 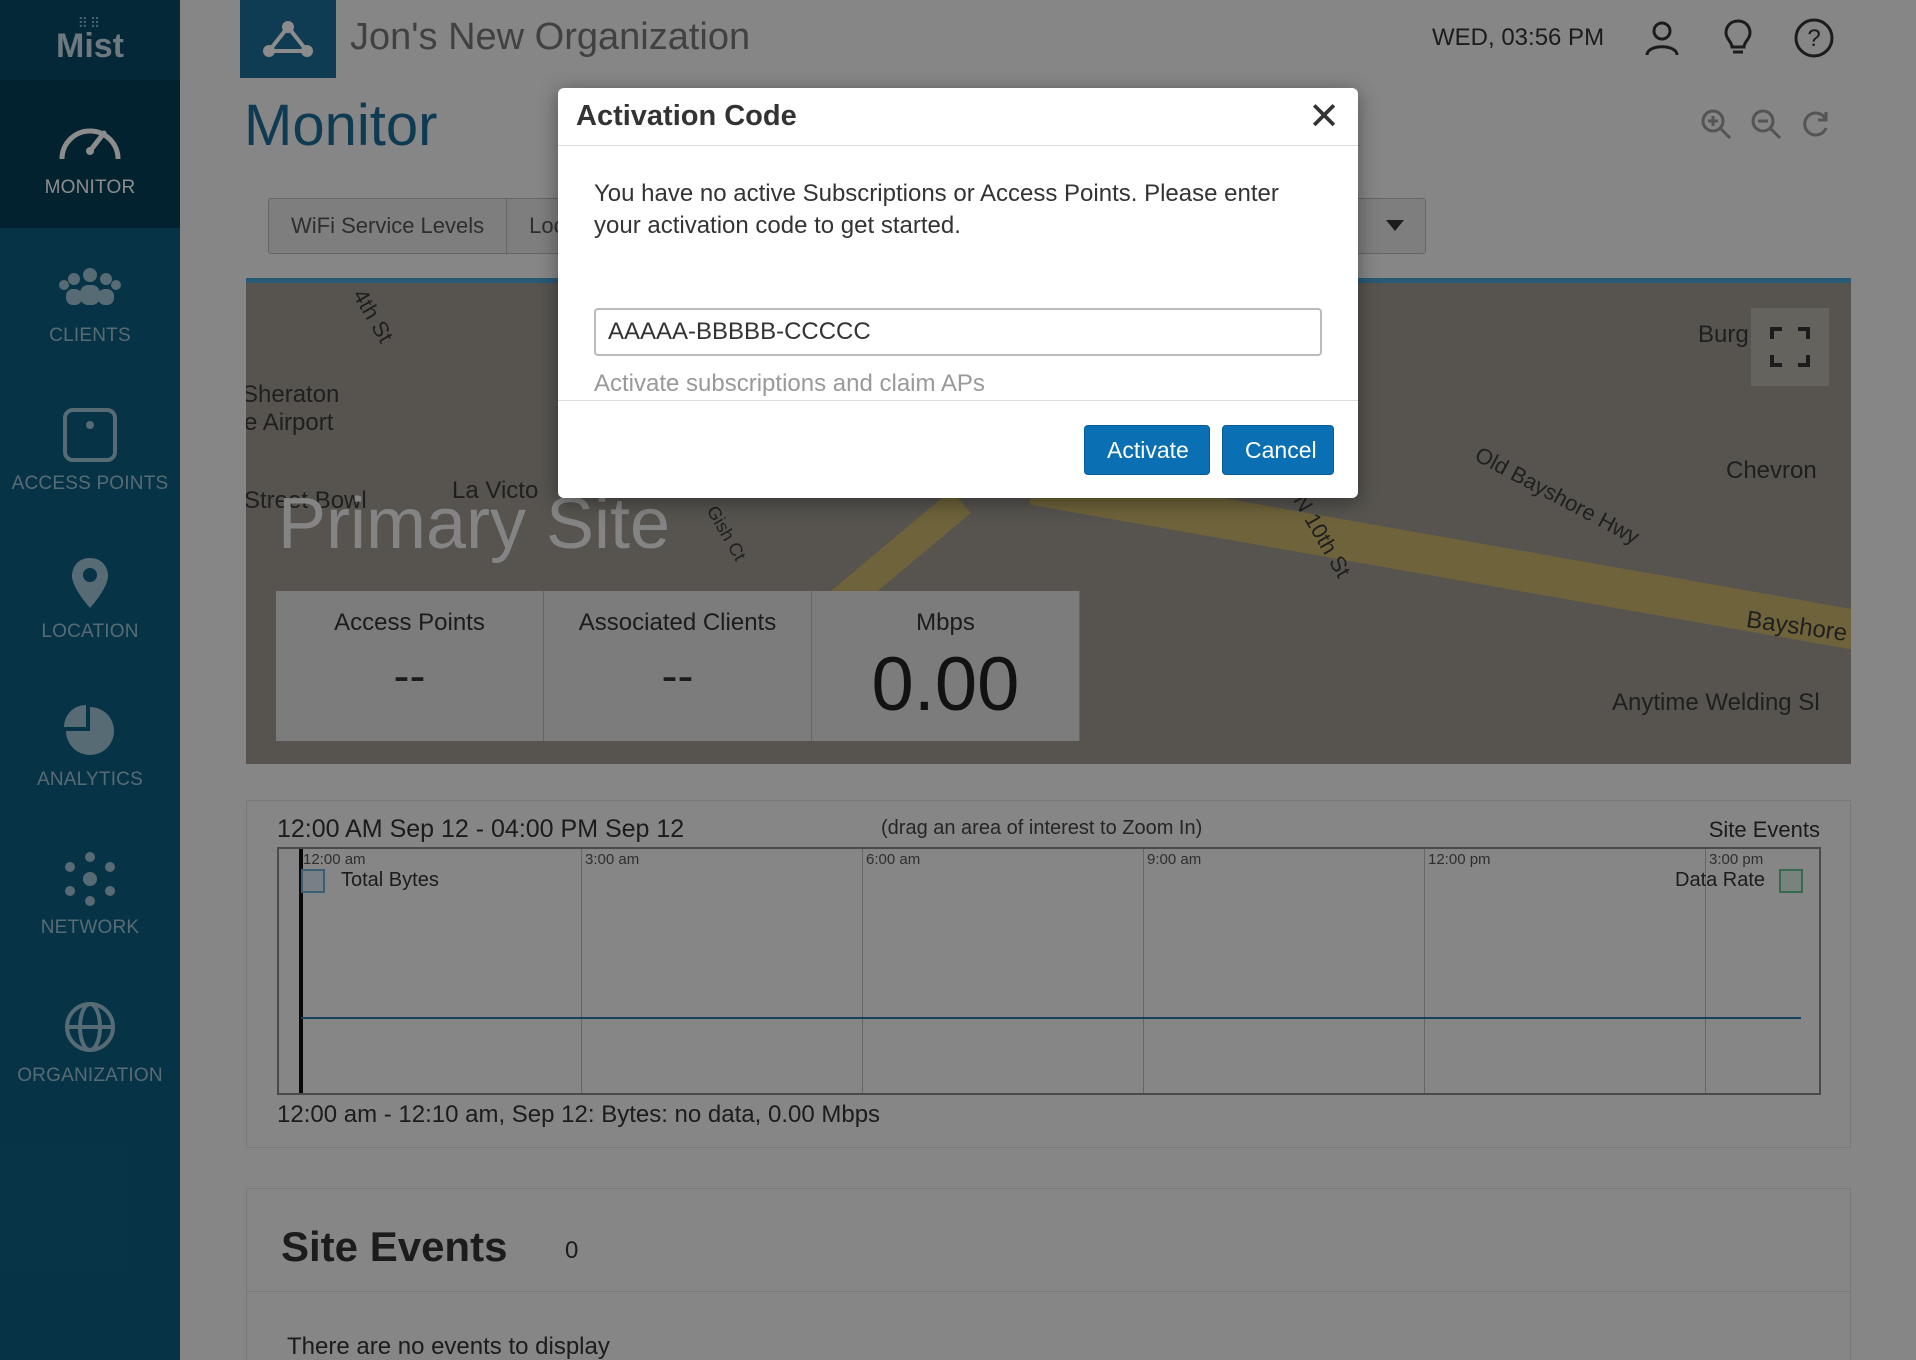 What do you see at coordinates (1278, 450) in the screenshot?
I see `cancel-button: Cancel` at bounding box center [1278, 450].